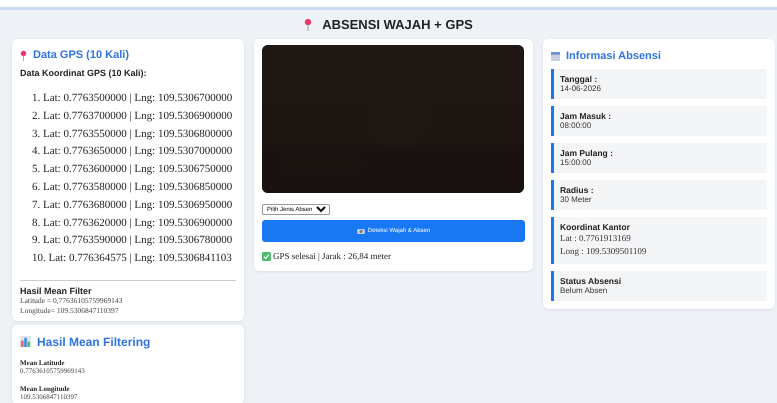 This screenshot has width=777, height=403. I want to click on gps-point: 5. Lat: 0.7763600000 | Lng: 109.5306750000, so click(132, 170).